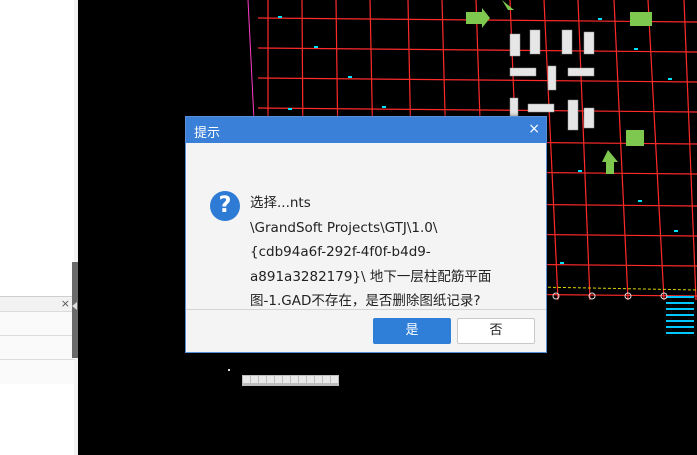 The width and height of the screenshot is (697, 455). I want to click on question-icon: ?, so click(225, 206).